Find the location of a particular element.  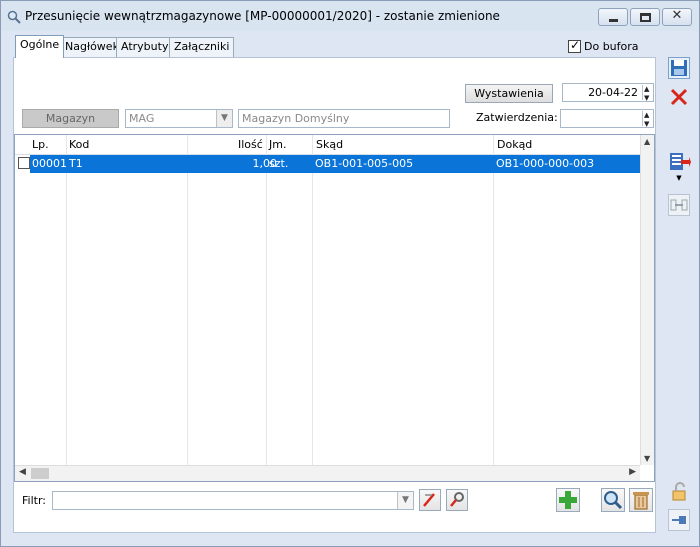

row-select-checkbox is located at coordinates (24, 163).